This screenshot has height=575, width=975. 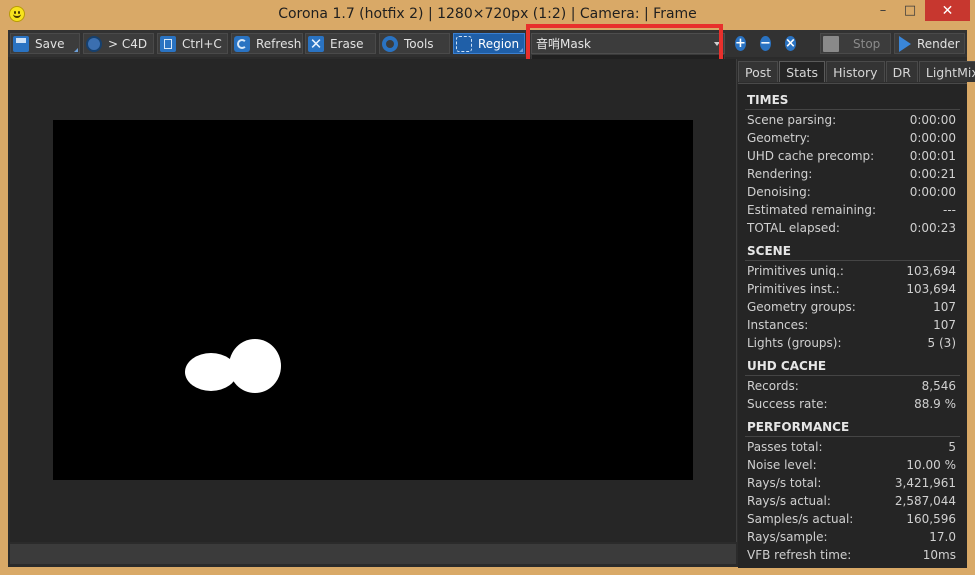 What do you see at coordinates (787, 404) in the screenshot?
I see `stat-label: Success rate:` at bounding box center [787, 404].